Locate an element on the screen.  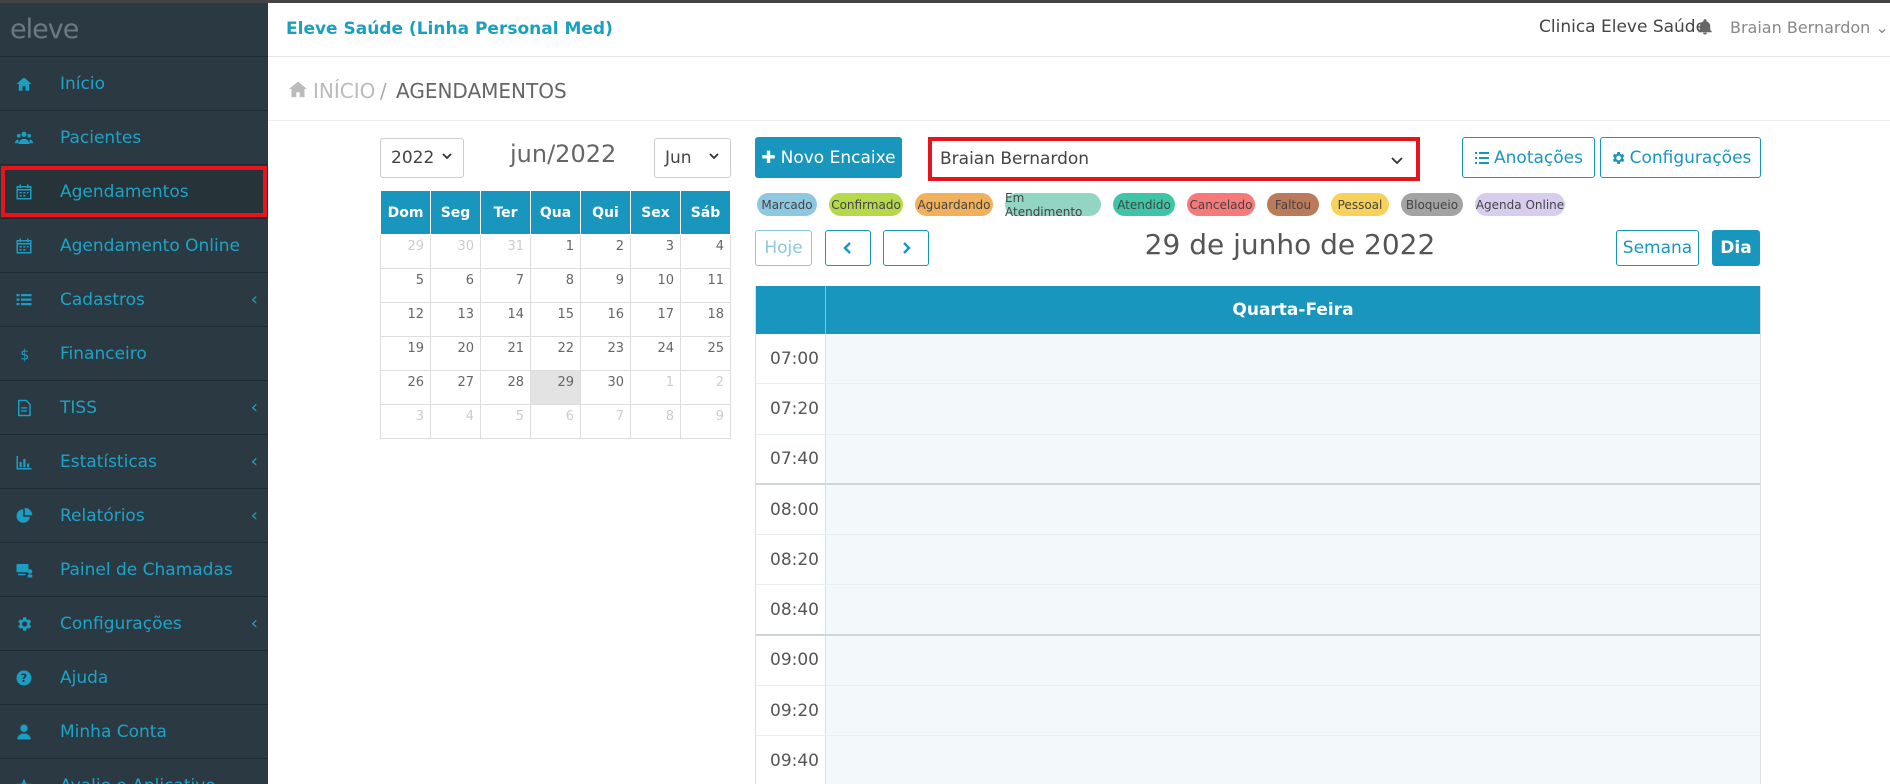
bell-icon is located at coordinates (1706, 28).